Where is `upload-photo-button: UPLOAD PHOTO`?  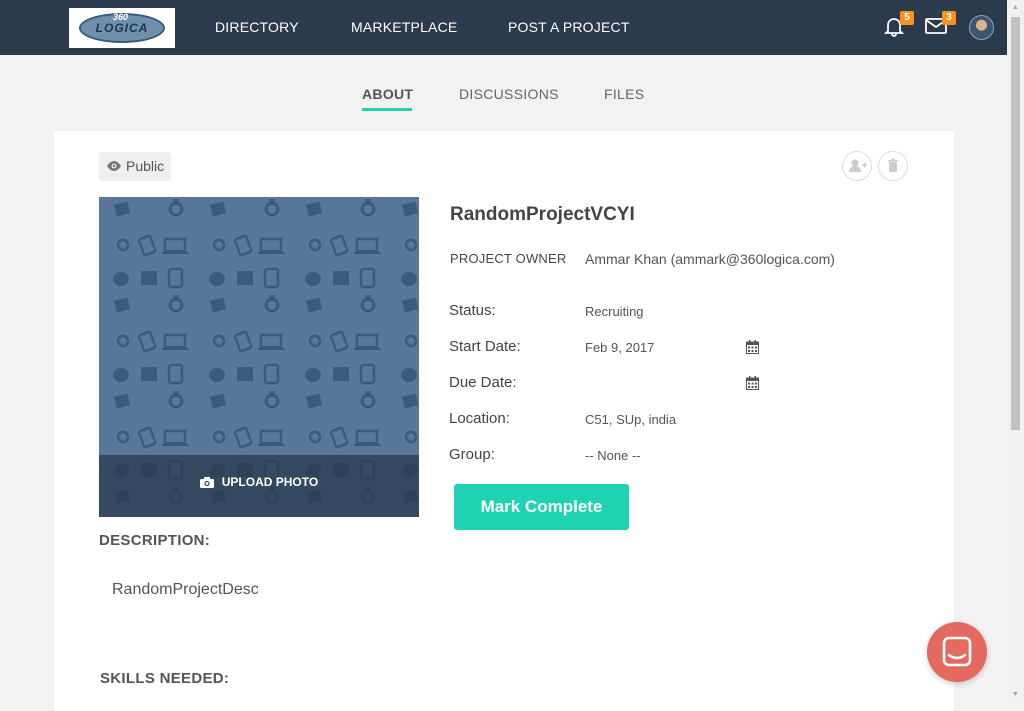
upload-photo-button: UPLOAD PHOTO is located at coordinates (259, 482).